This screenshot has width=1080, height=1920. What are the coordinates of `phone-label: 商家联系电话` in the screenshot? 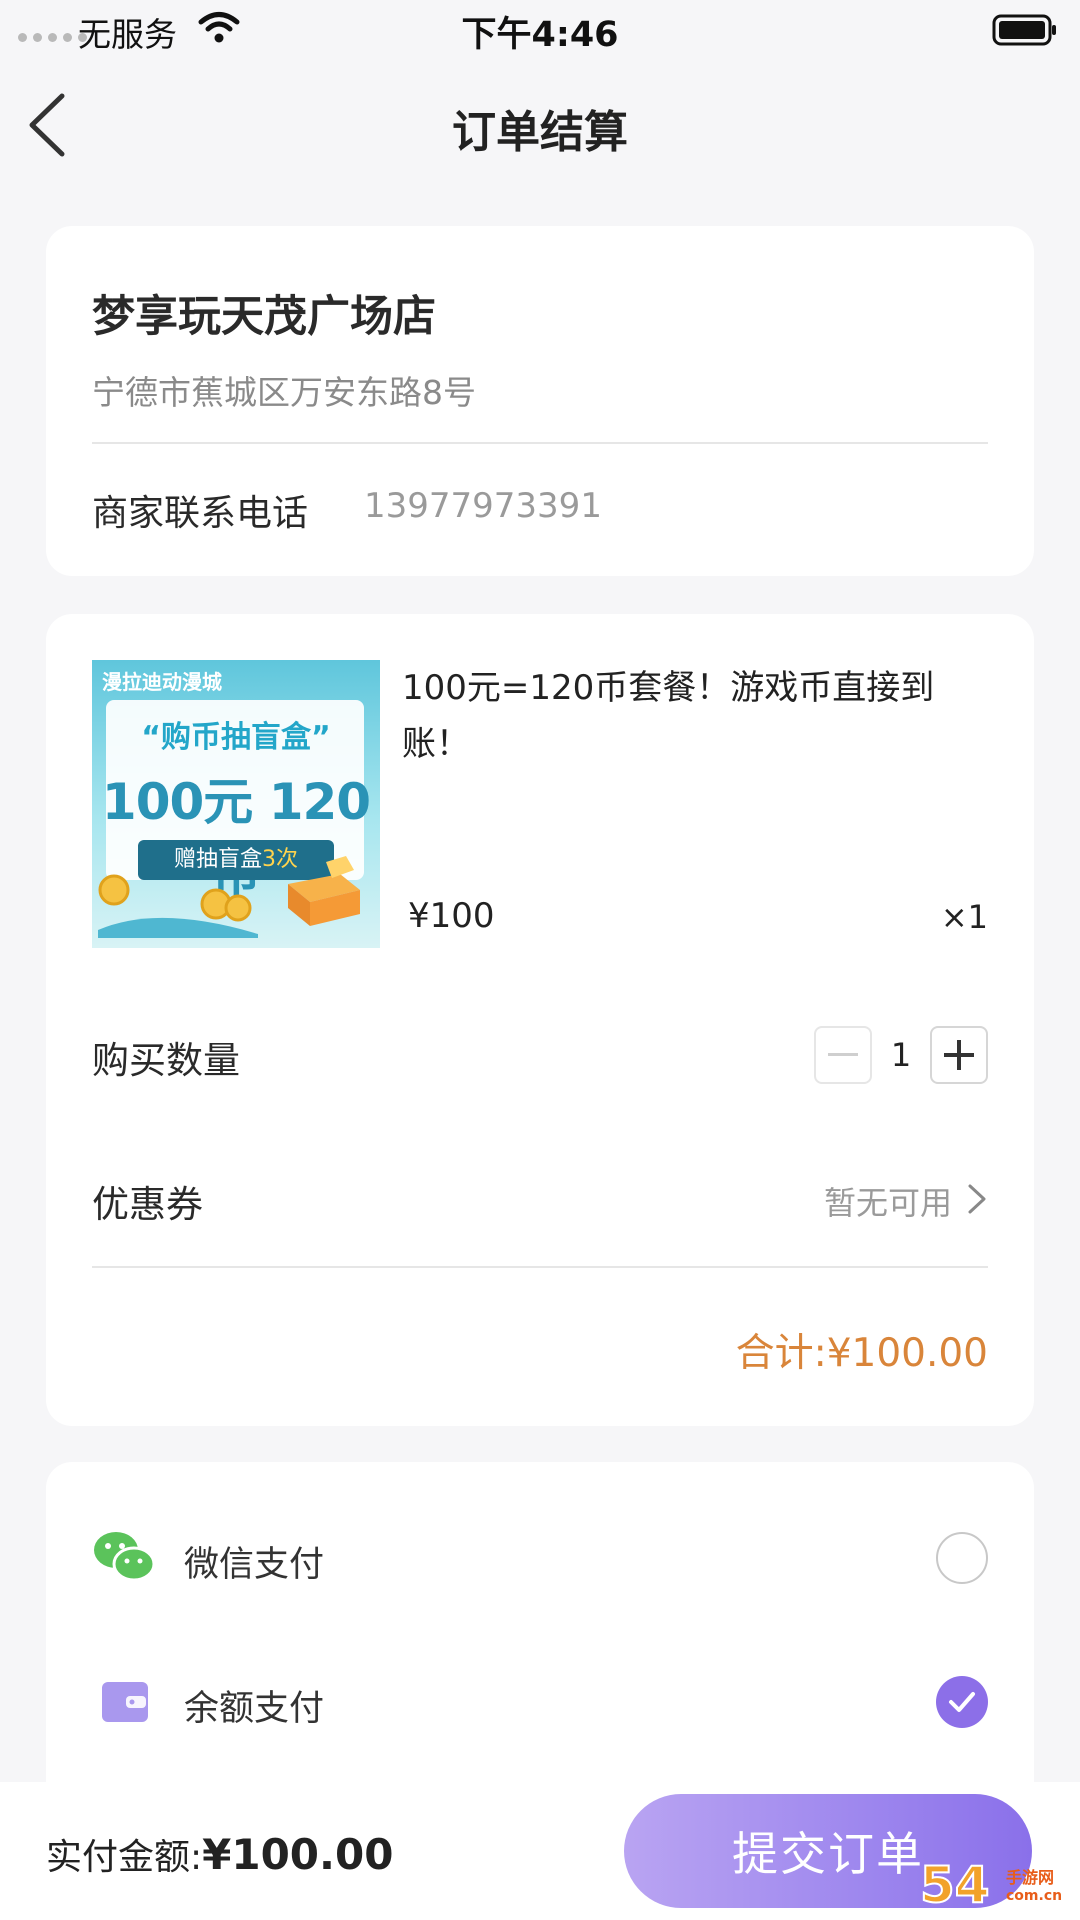 It's located at (200, 513).